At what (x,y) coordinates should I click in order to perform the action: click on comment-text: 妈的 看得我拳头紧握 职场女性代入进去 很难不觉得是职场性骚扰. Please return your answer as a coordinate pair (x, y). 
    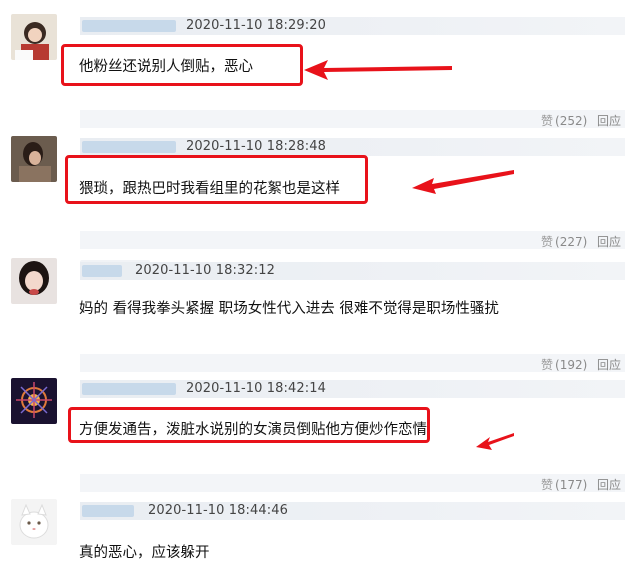
    Looking at the image, I should click on (289, 309).